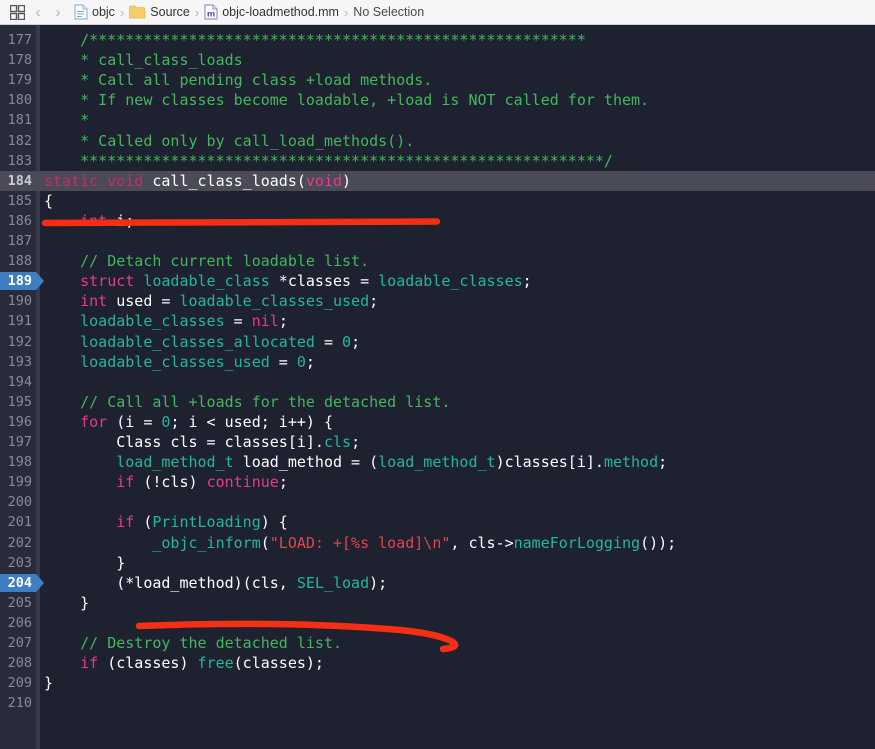 This screenshot has height=749, width=875. Describe the element at coordinates (16, 482) in the screenshot. I see `line-number: 199` at that location.